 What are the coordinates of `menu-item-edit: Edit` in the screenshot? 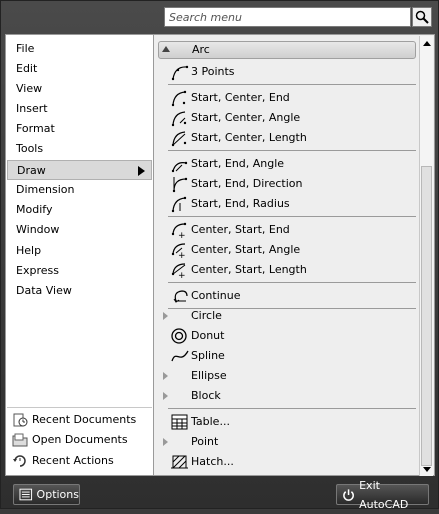 It's located at (79, 69).